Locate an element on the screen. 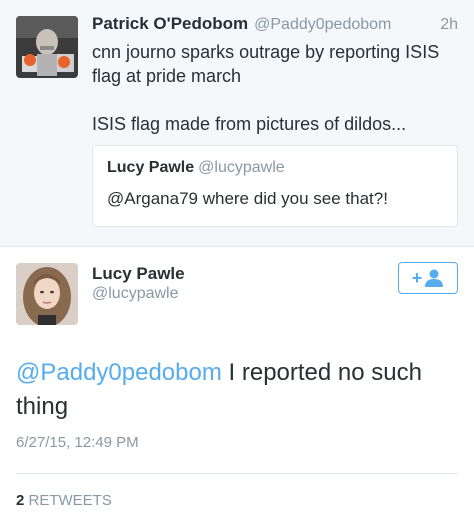 The height and width of the screenshot is (527, 474). main-author-name: Lucy Pawle is located at coordinates (138, 274).